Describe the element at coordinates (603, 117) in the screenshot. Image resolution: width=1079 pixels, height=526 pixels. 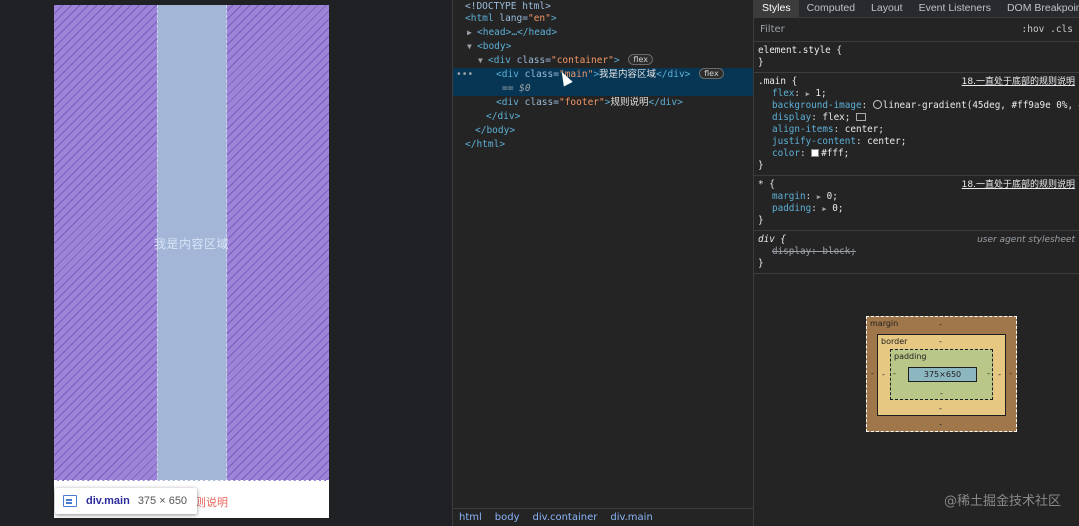
I see `dom-container-close: </div>` at that location.